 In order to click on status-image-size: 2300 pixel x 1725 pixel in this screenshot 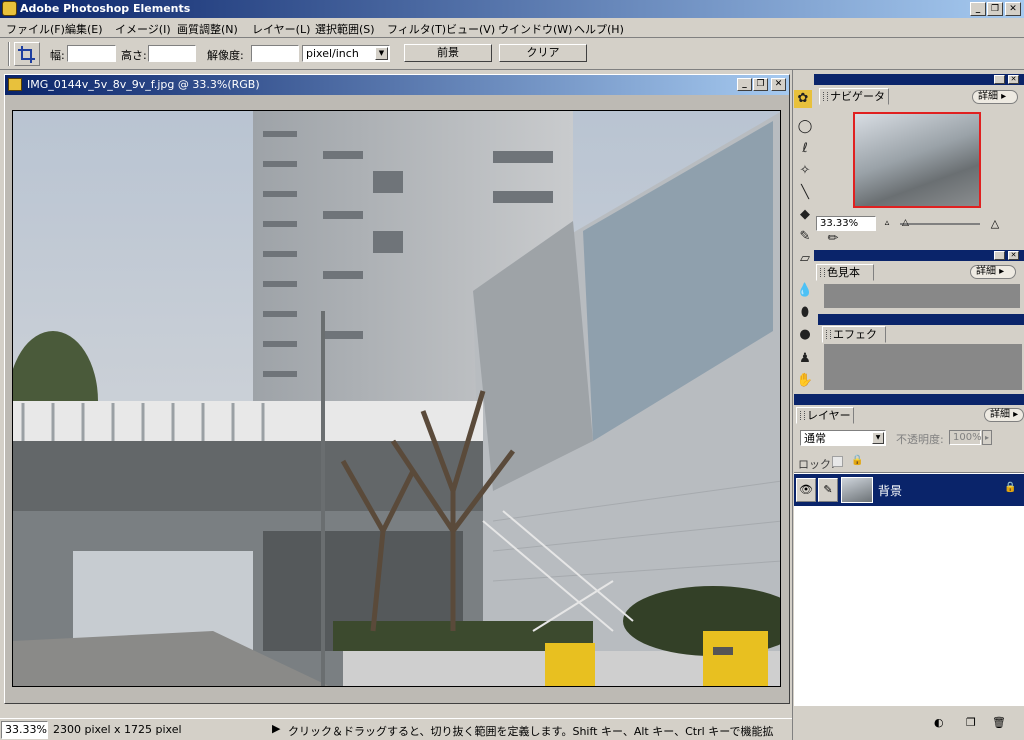, I will do `click(117, 729)`.